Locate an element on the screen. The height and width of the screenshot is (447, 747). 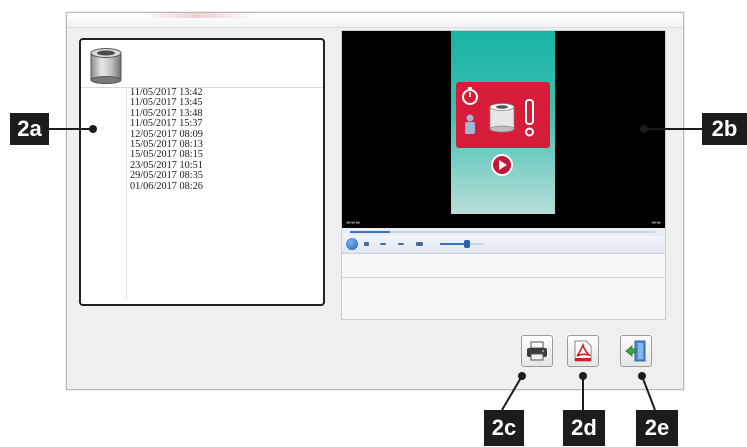
video-frame is located at coordinates (503, 122).